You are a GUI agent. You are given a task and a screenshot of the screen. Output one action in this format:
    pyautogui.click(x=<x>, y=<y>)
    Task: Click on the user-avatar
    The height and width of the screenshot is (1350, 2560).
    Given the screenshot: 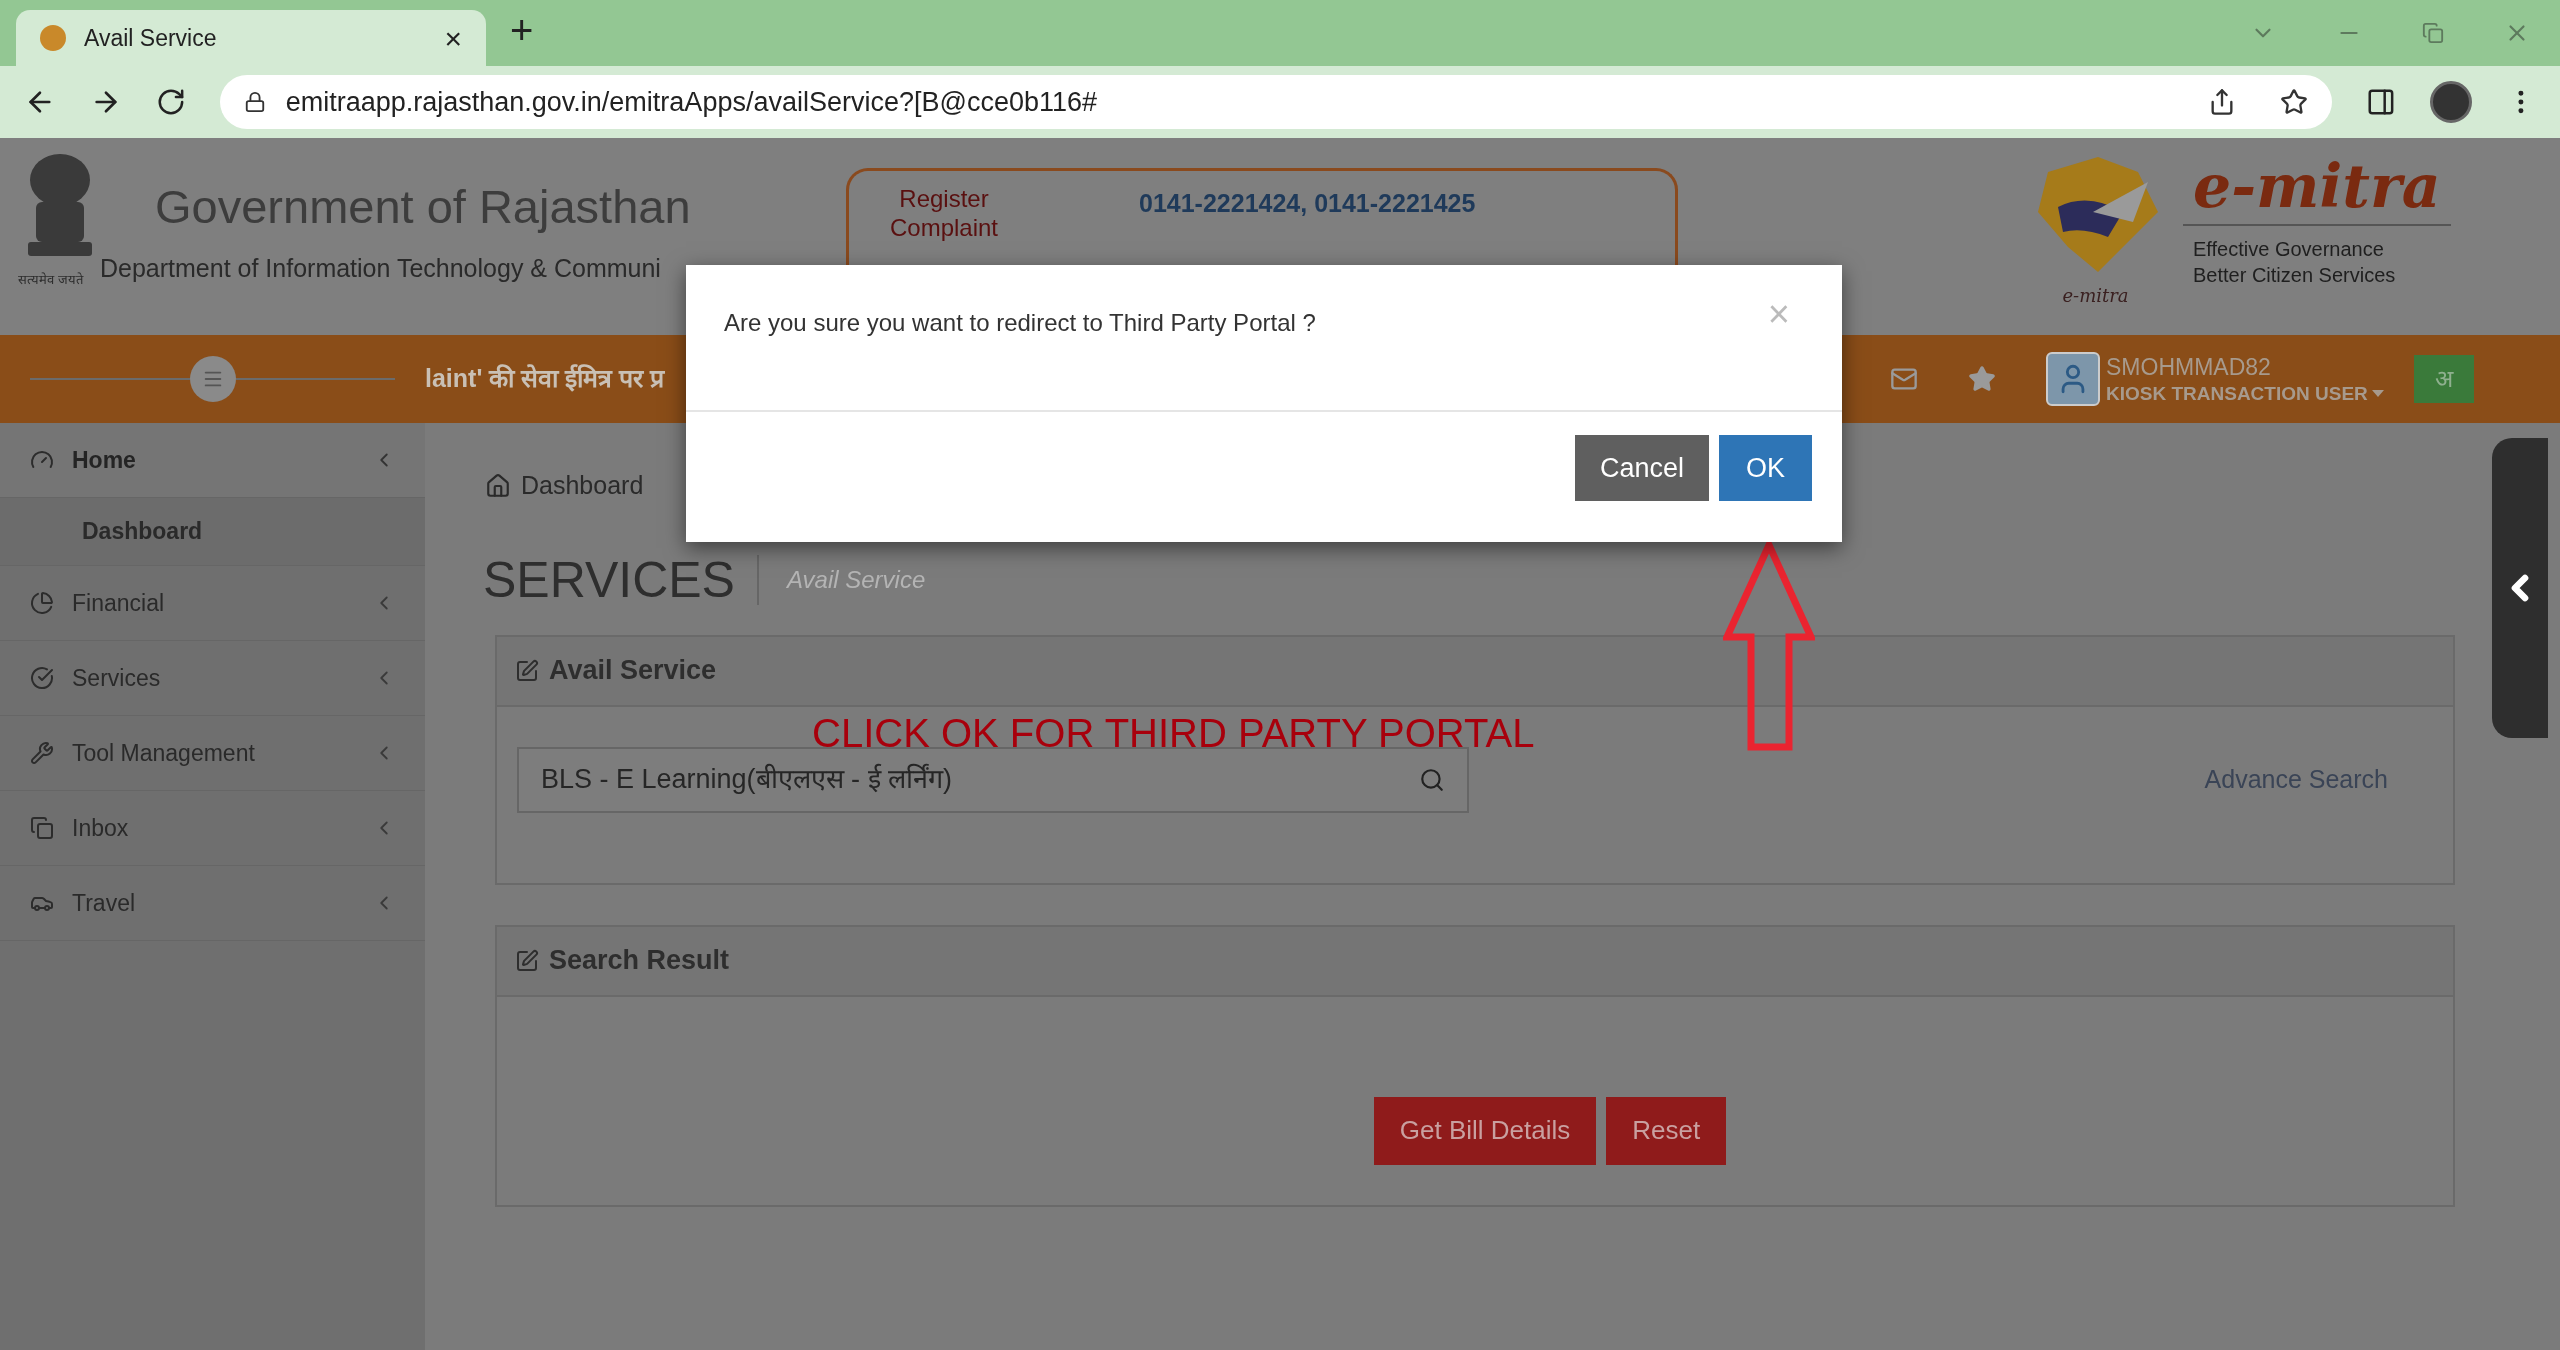 What is the action you would take?
    pyautogui.click(x=2073, y=379)
    